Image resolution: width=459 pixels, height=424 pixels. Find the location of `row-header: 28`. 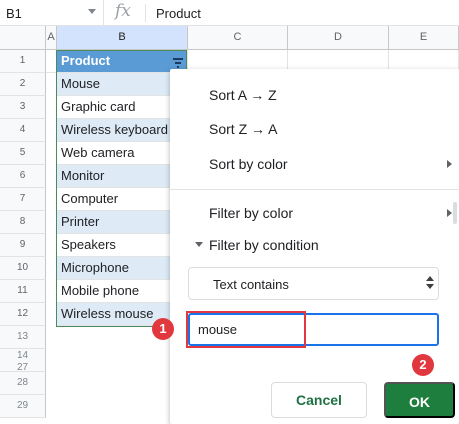

row-header: 28 is located at coordinates (23, 383).